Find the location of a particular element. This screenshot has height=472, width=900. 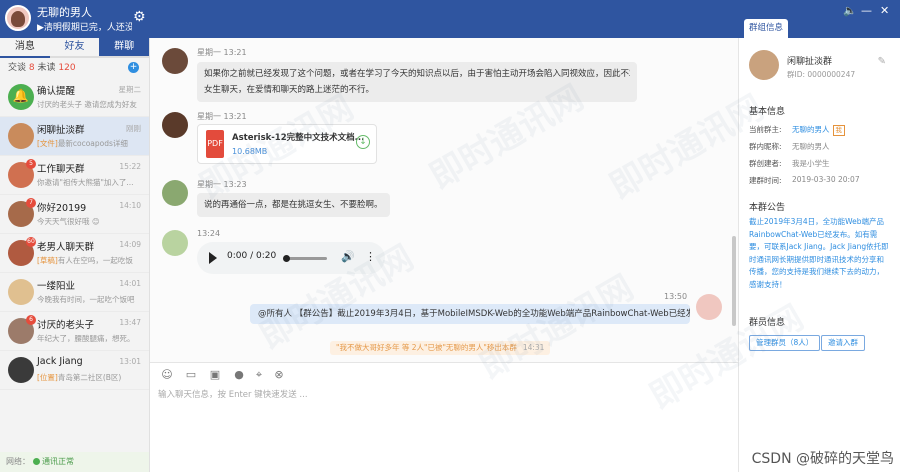

message-bubble: 说的再通俗一点，都是在挑逗女生、不要脸啊。 is located at coordinates (293, 205).